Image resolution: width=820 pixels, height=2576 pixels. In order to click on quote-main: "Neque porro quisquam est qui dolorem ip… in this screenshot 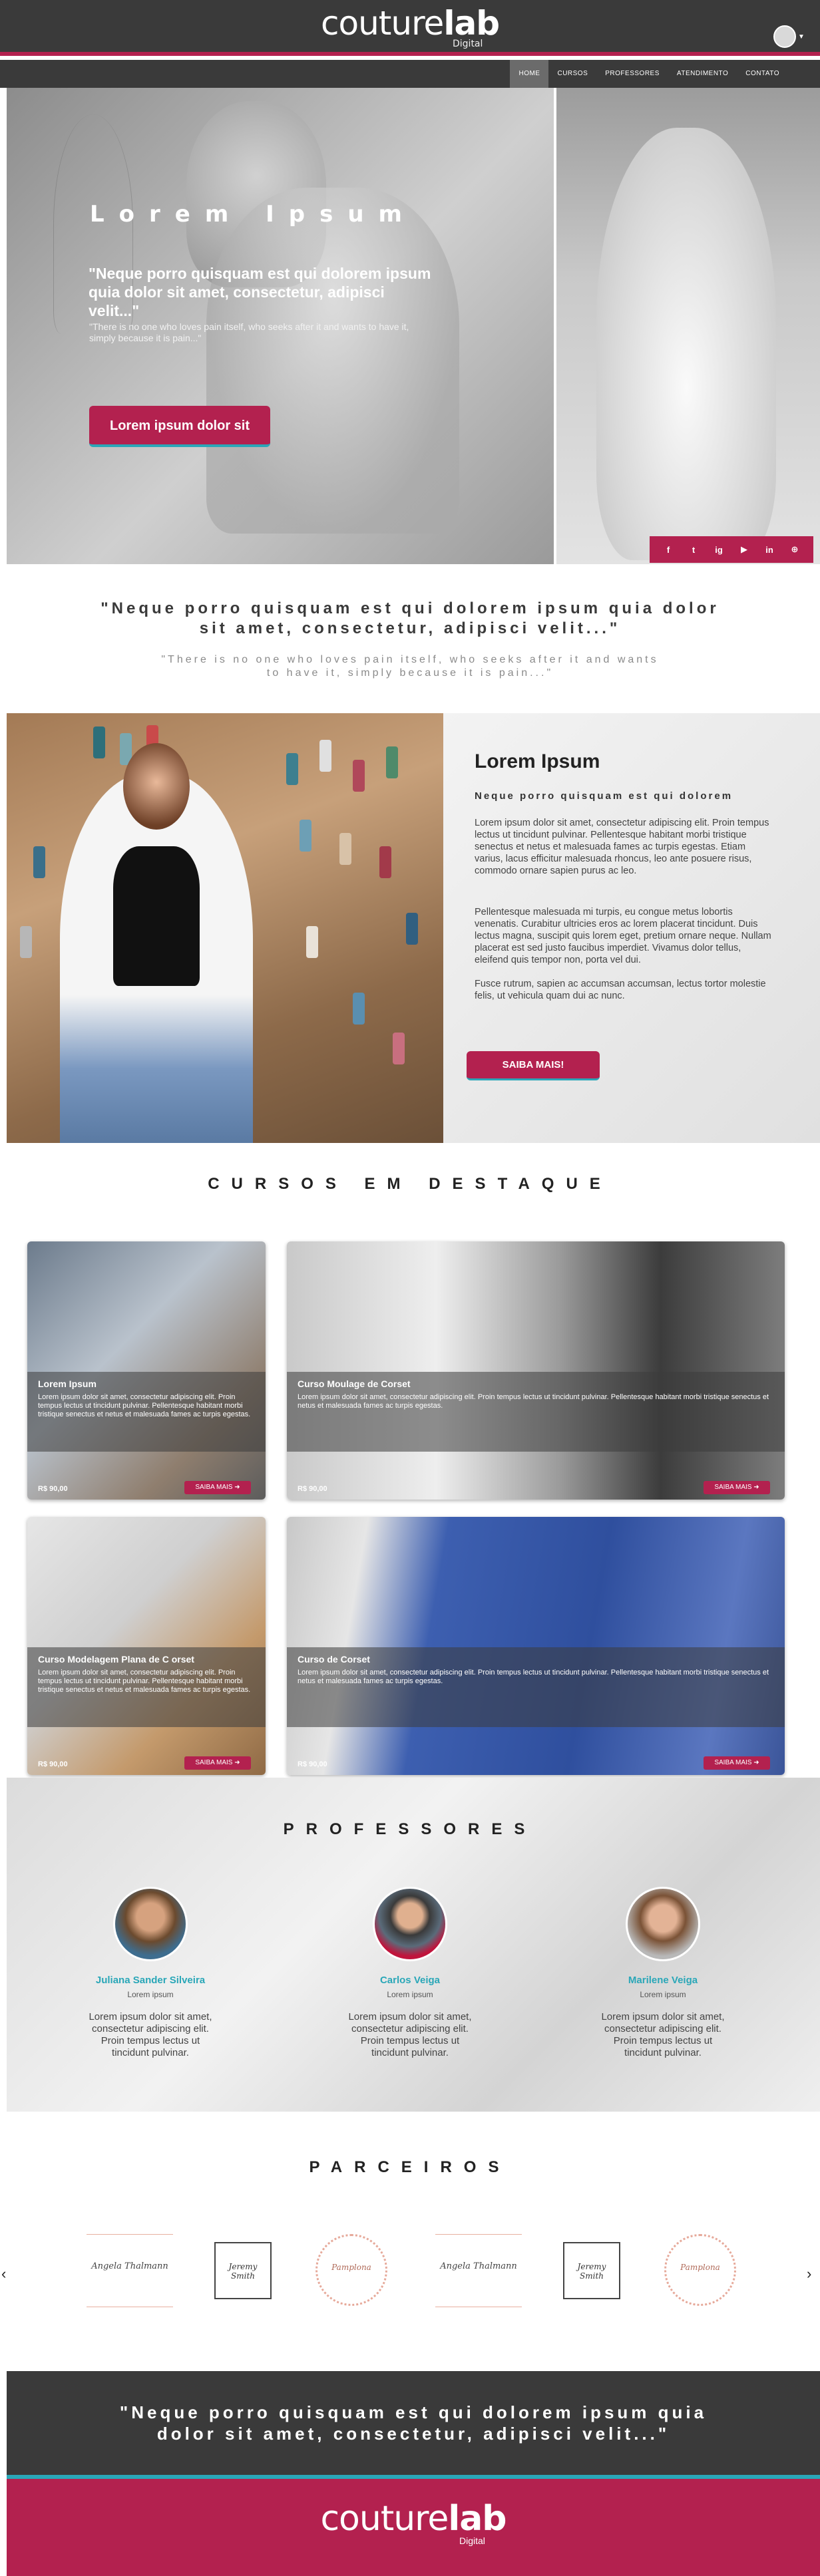, I will do `click(410, 618)`.